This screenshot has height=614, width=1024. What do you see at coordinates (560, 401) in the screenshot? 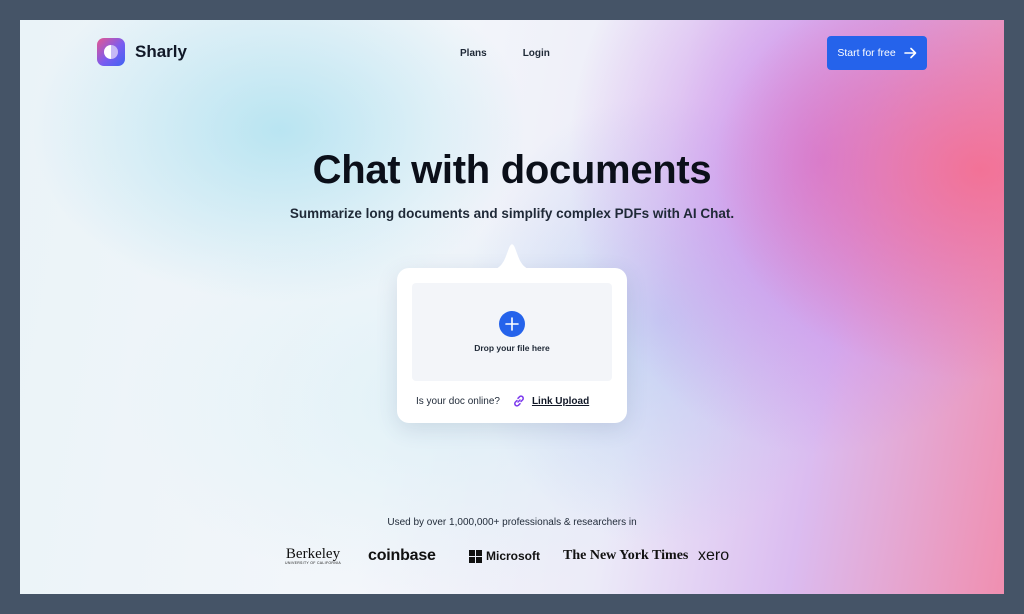
I see `link-upload-button: Link Upload` at bounding box center [560, 401].